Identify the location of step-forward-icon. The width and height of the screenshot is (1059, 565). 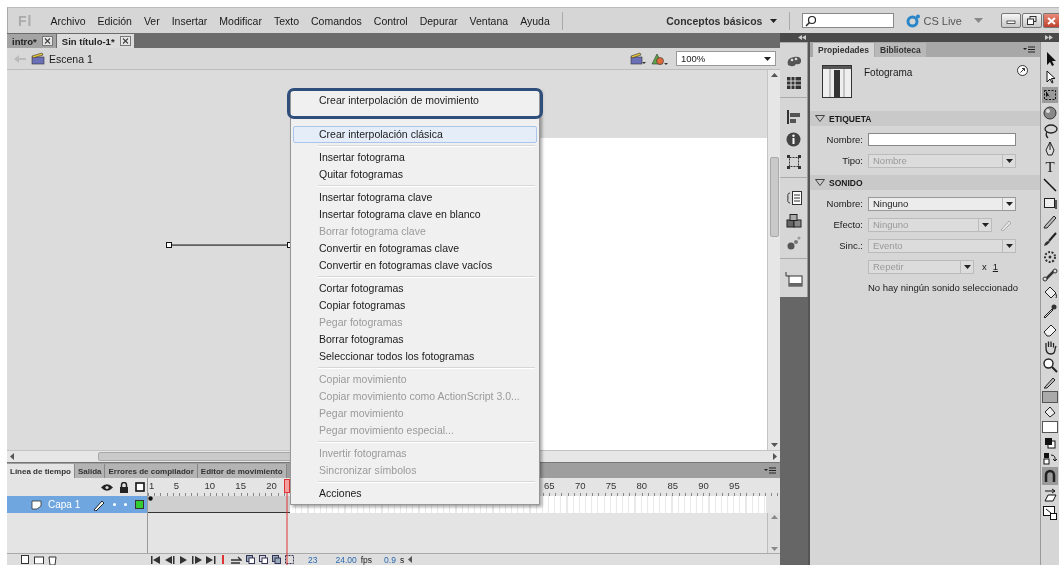
(197, 559).